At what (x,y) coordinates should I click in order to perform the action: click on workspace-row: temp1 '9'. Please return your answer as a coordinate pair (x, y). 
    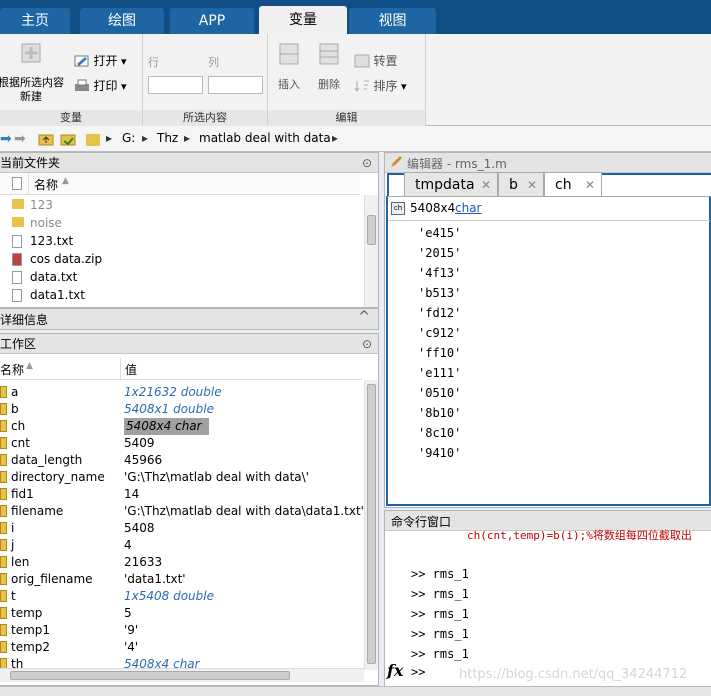
    Looking at the image, I should click on (181, 630).